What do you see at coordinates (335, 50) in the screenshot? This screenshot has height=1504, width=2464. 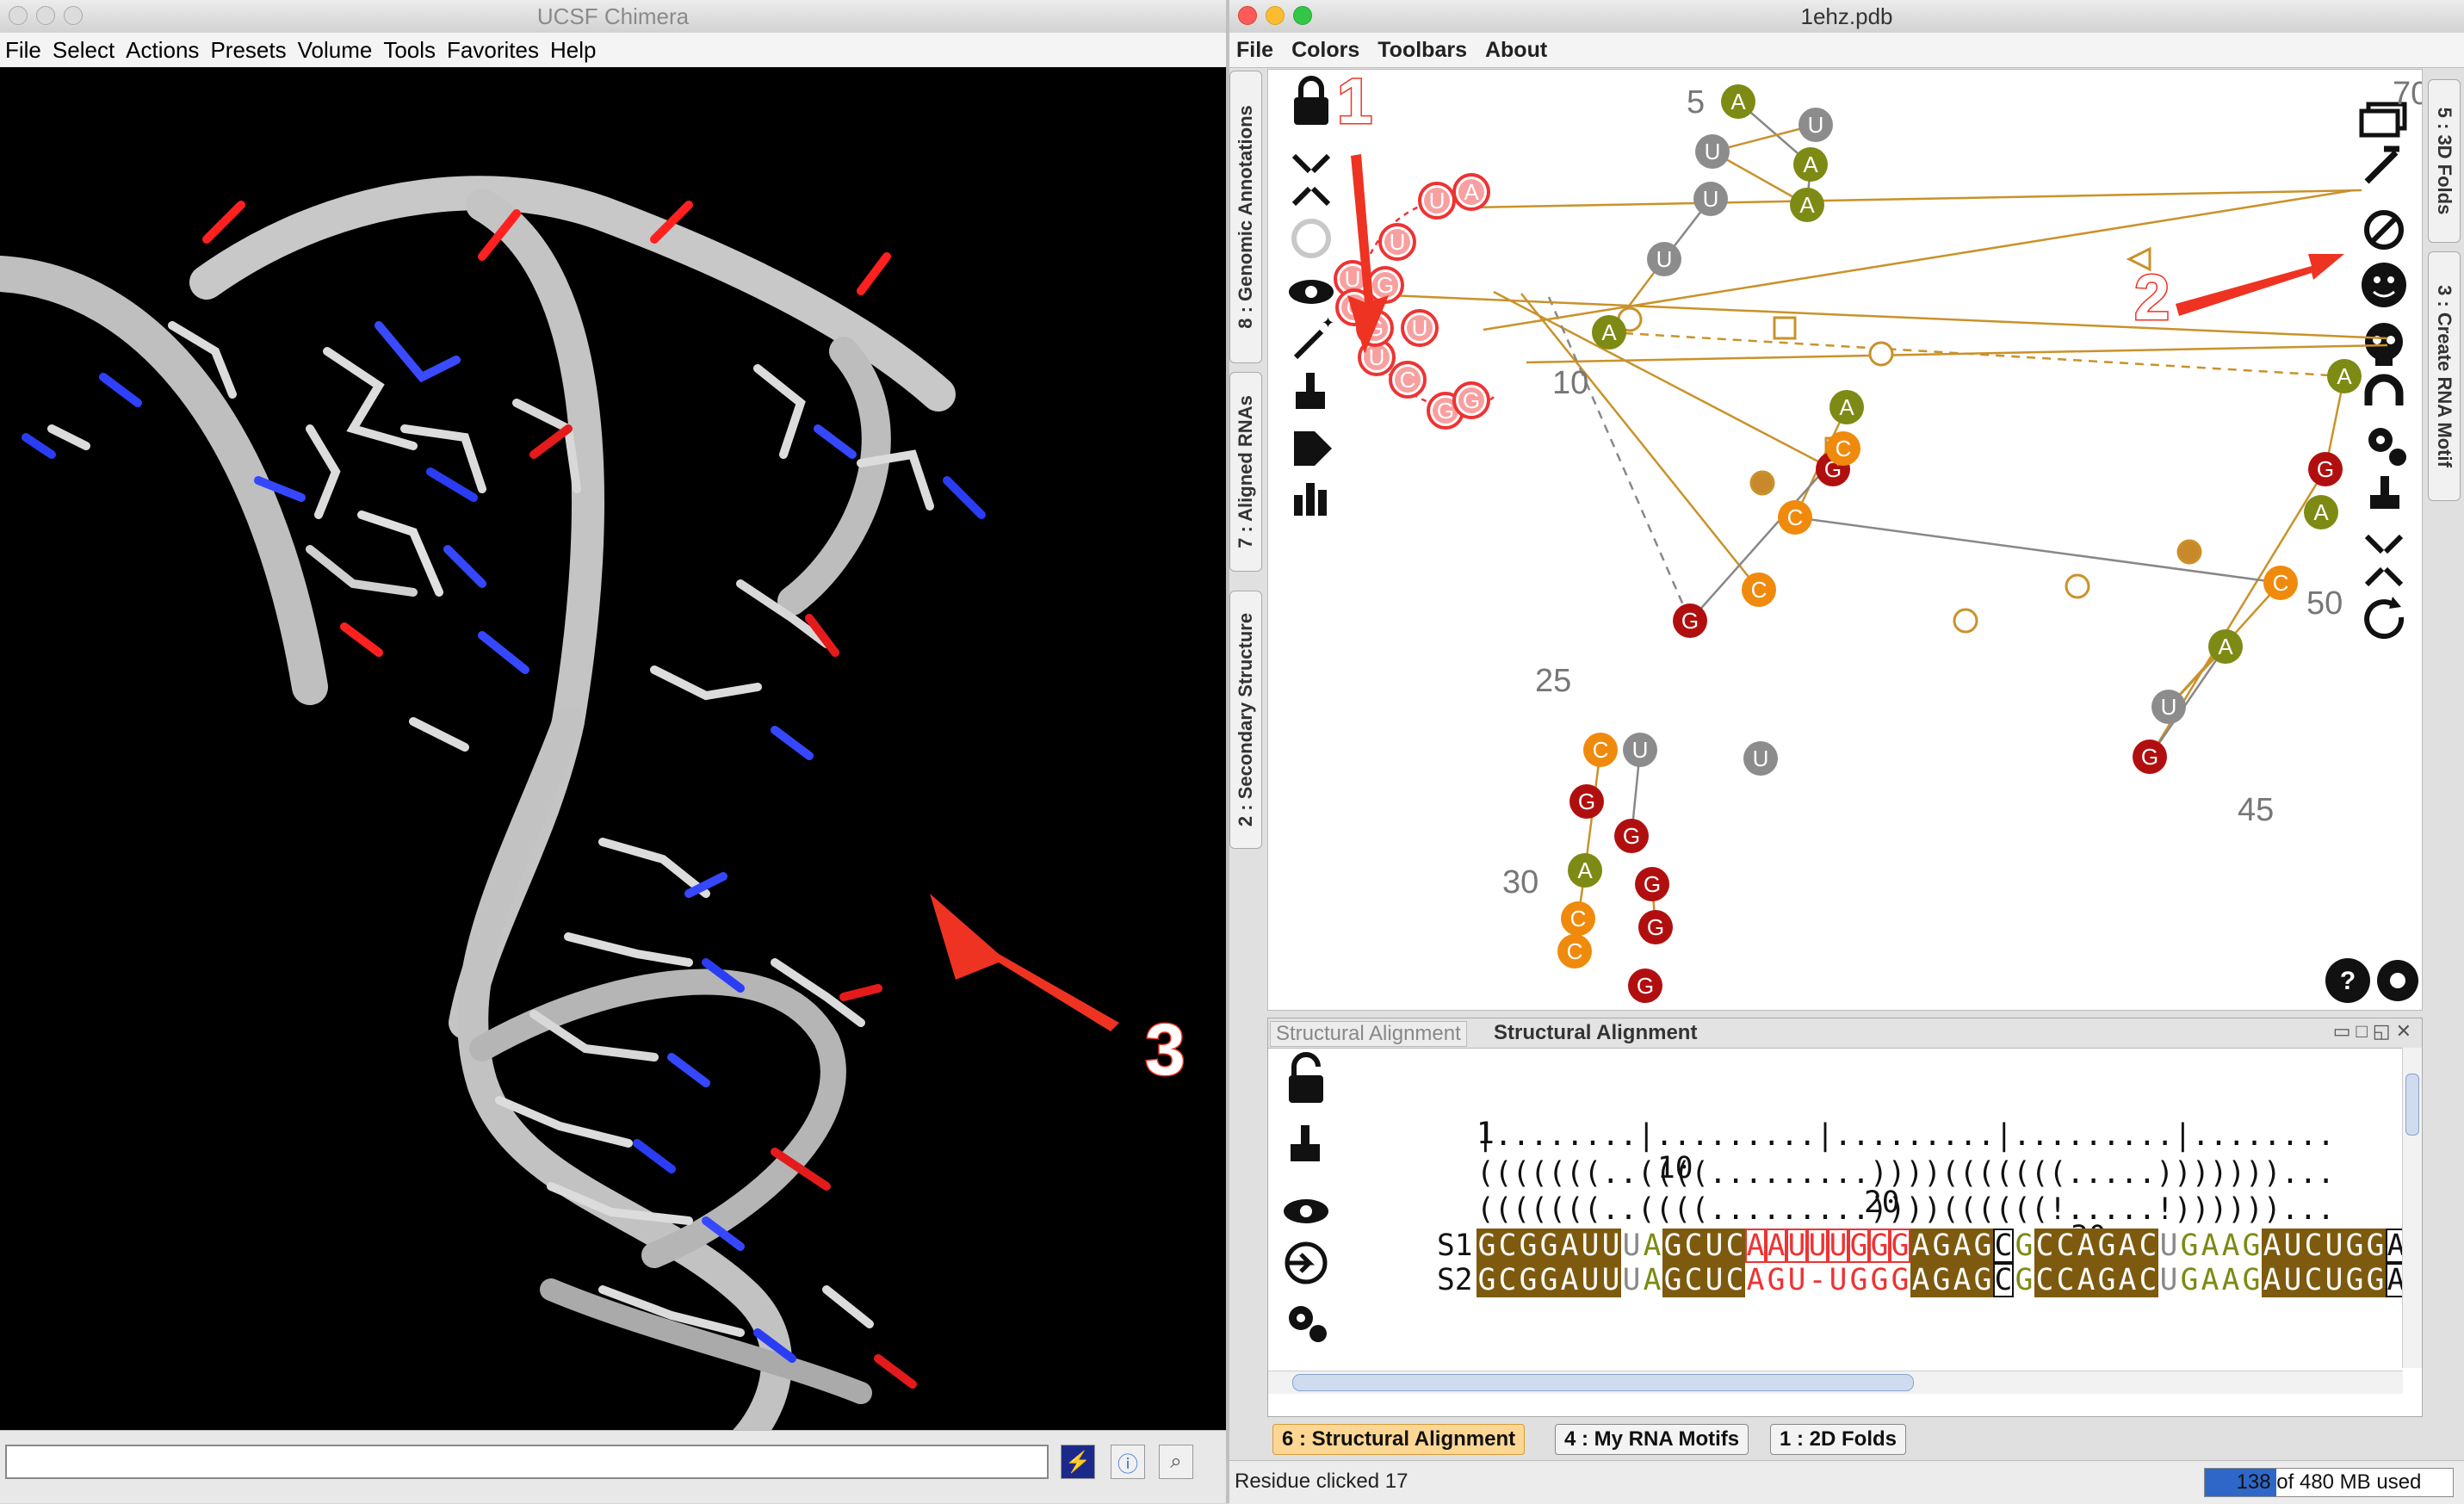 I see `menu-volume: Volume` at bounding box center [335, 50].